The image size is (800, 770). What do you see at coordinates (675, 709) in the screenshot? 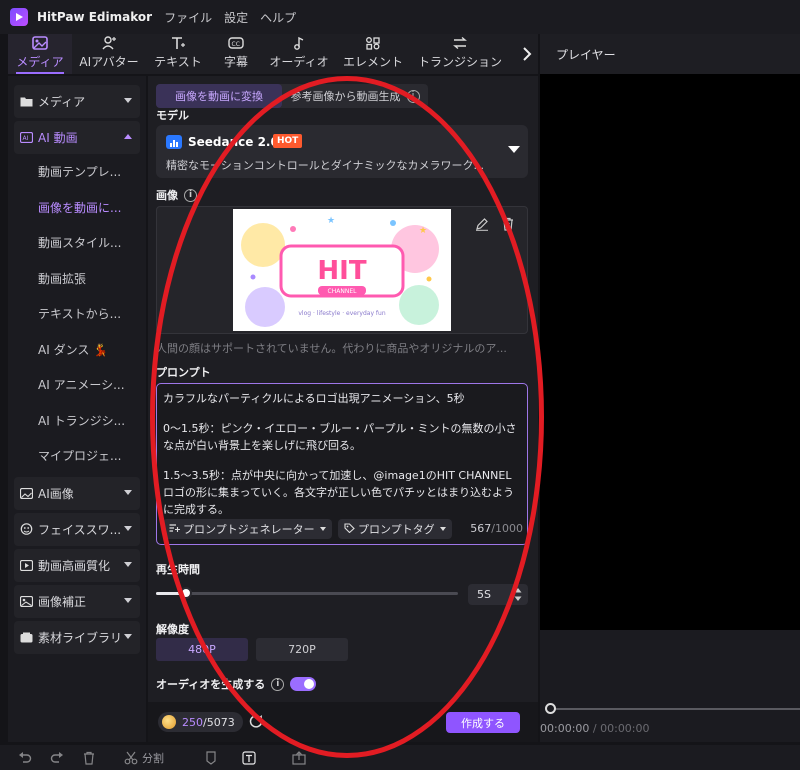
I see `player-scrubber-track` at bounding box center [675, 709].